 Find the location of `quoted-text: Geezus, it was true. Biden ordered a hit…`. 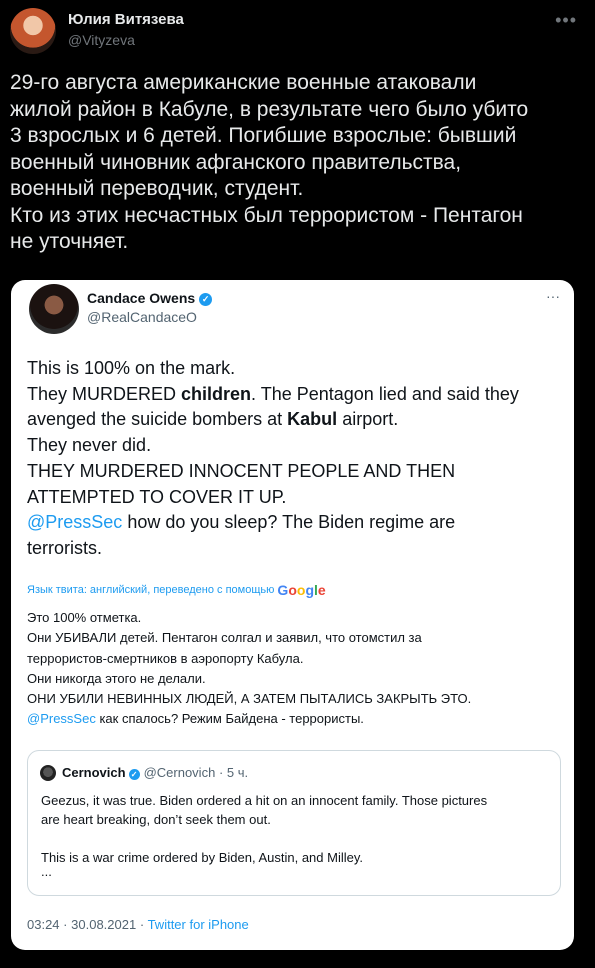

quoted-text: Geezus, it was true. Biden ordered a hit… is located at coordinates (296, 835).